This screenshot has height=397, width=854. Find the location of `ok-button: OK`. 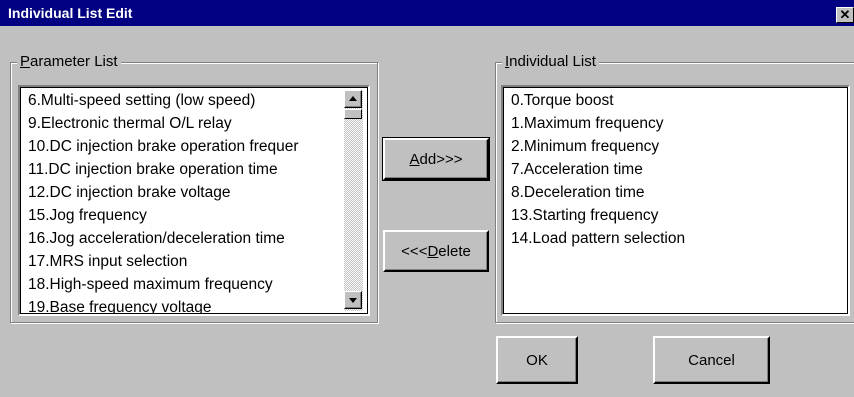

ok-button: OK is located at coordinates (537, 360).